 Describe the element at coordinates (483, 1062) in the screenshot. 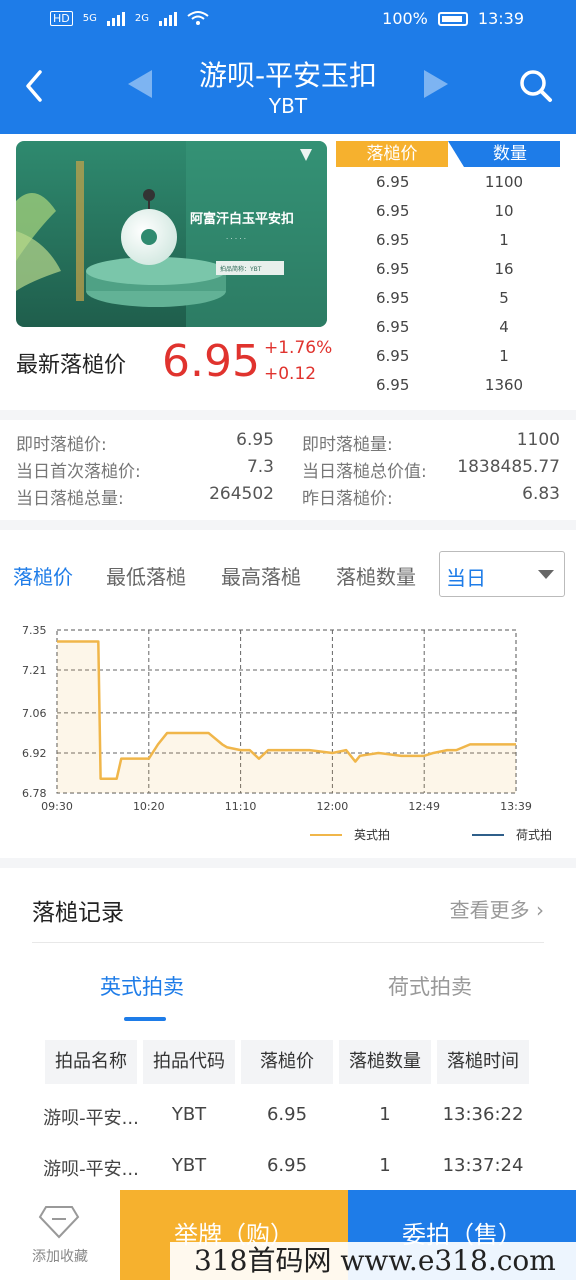

I see `col-header-time: 落槌时间` at that location.